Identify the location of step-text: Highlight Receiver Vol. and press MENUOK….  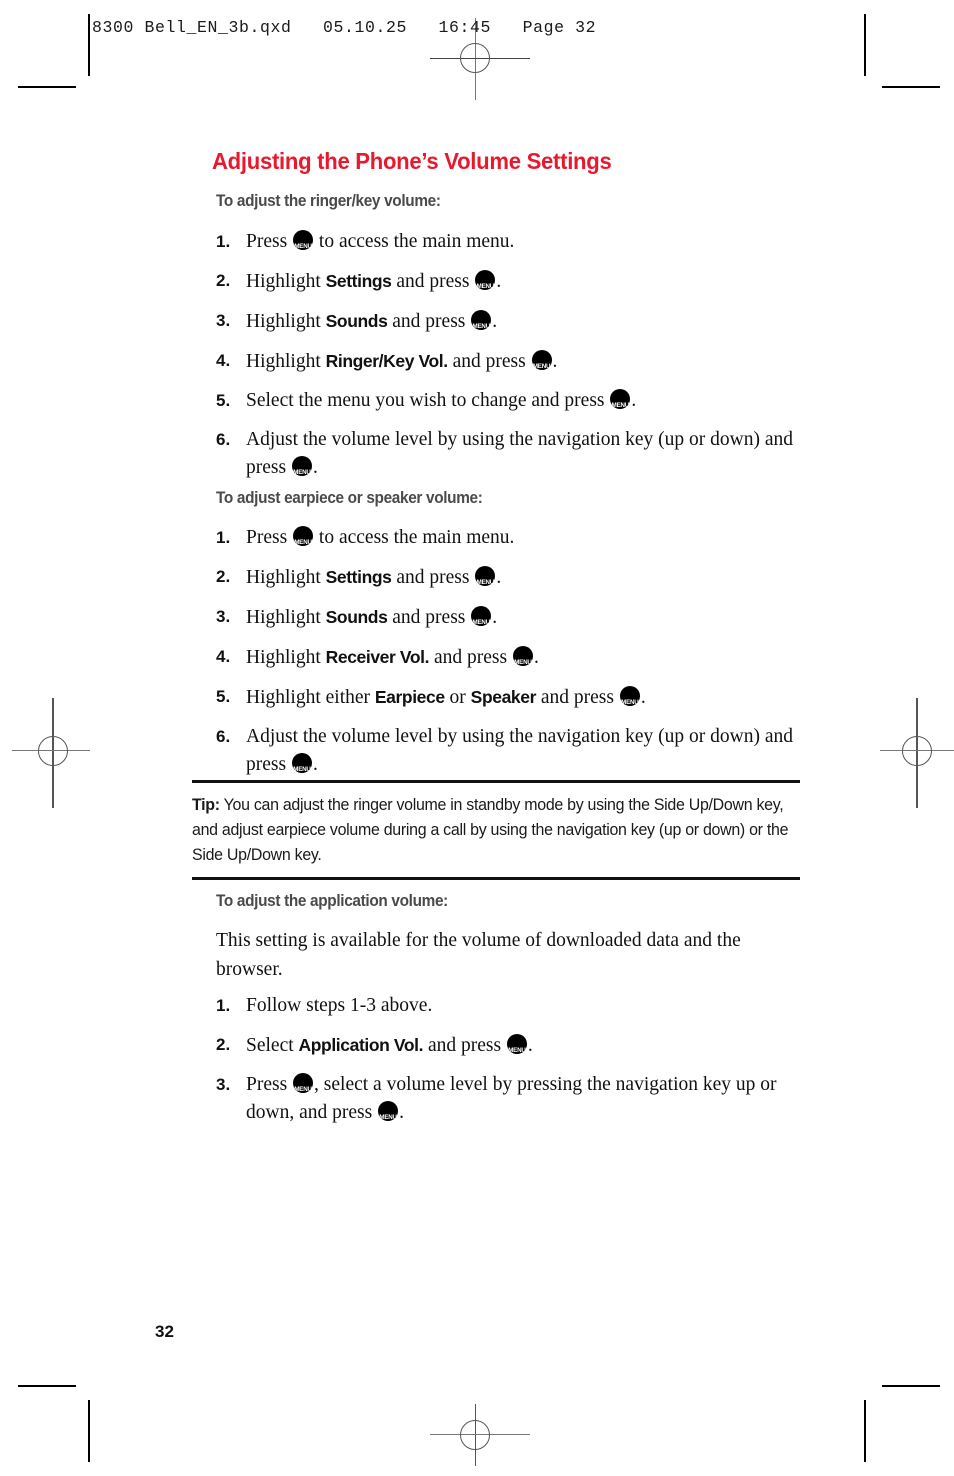
(392, 657).